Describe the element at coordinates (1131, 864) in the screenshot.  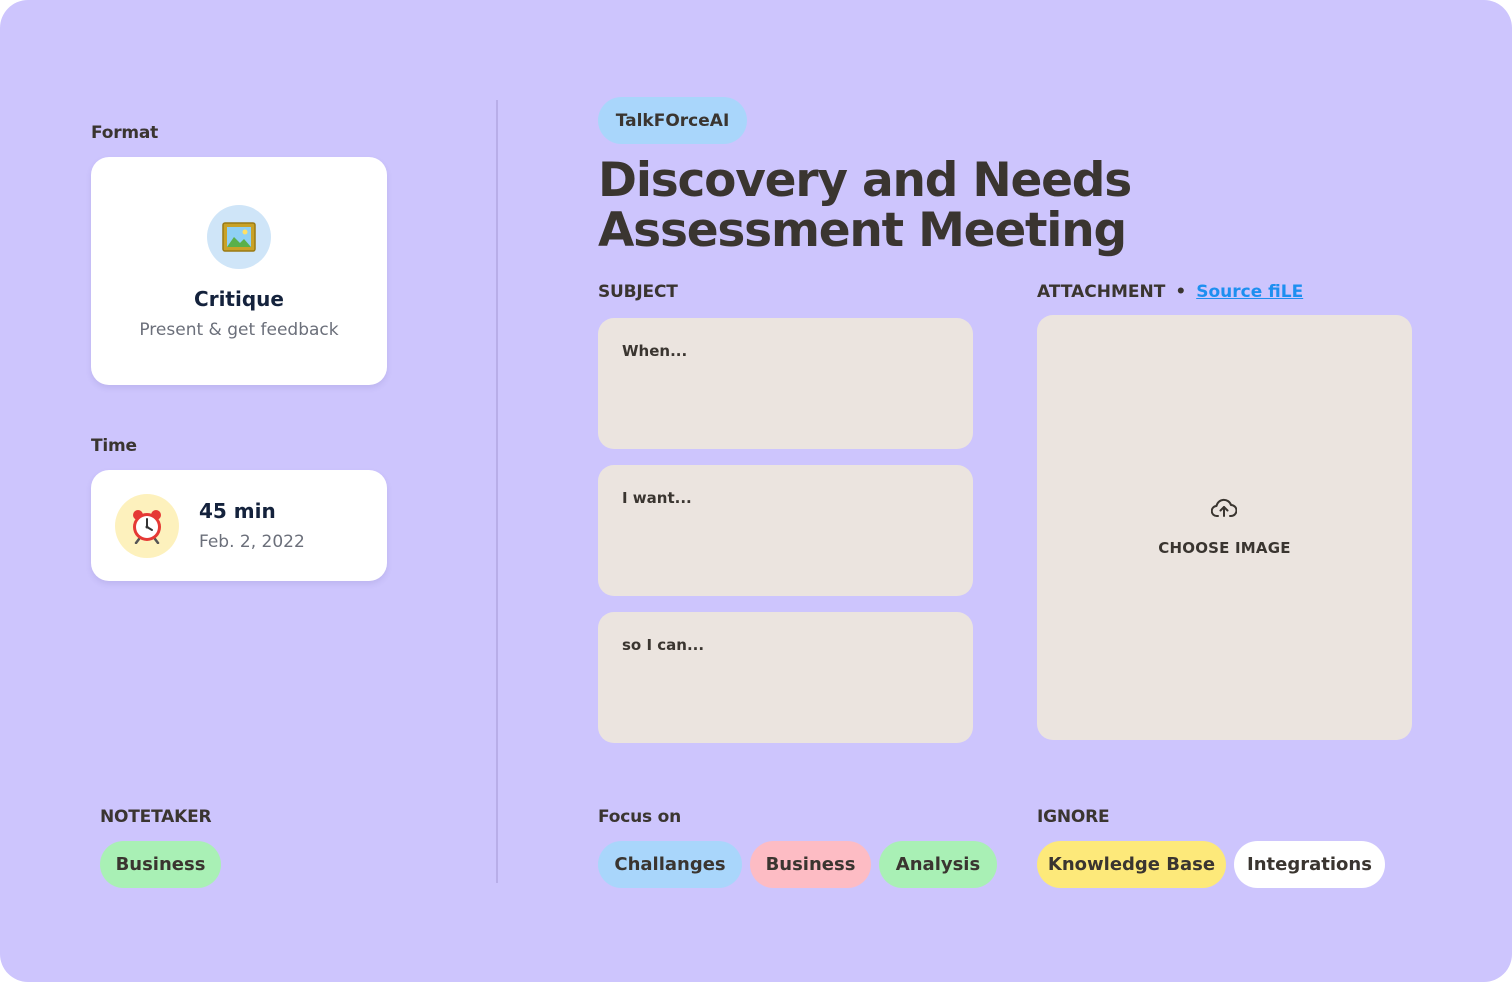
I see `ignore-tag-knowledge-base: Knowledge Base` at that location.